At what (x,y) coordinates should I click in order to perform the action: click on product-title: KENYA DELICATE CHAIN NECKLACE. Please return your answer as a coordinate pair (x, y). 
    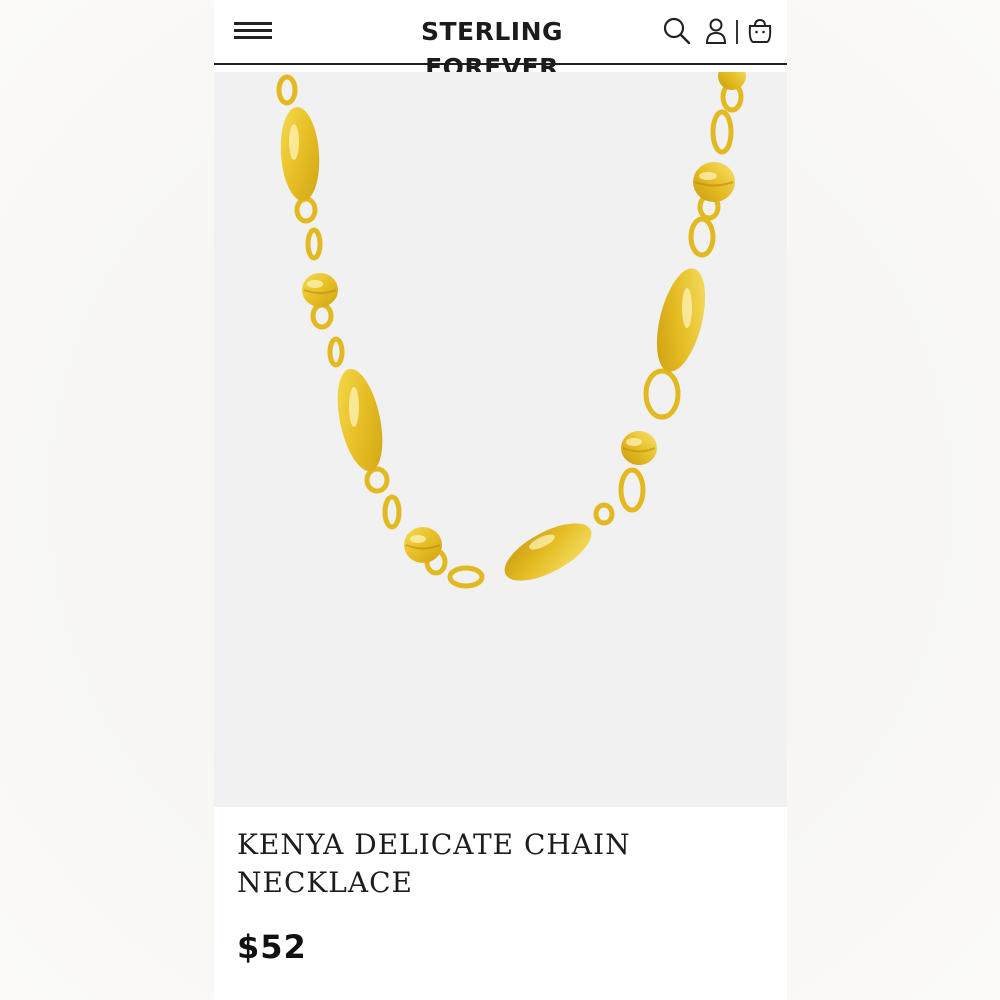
    Looking at the image, I should click on (434, 863).